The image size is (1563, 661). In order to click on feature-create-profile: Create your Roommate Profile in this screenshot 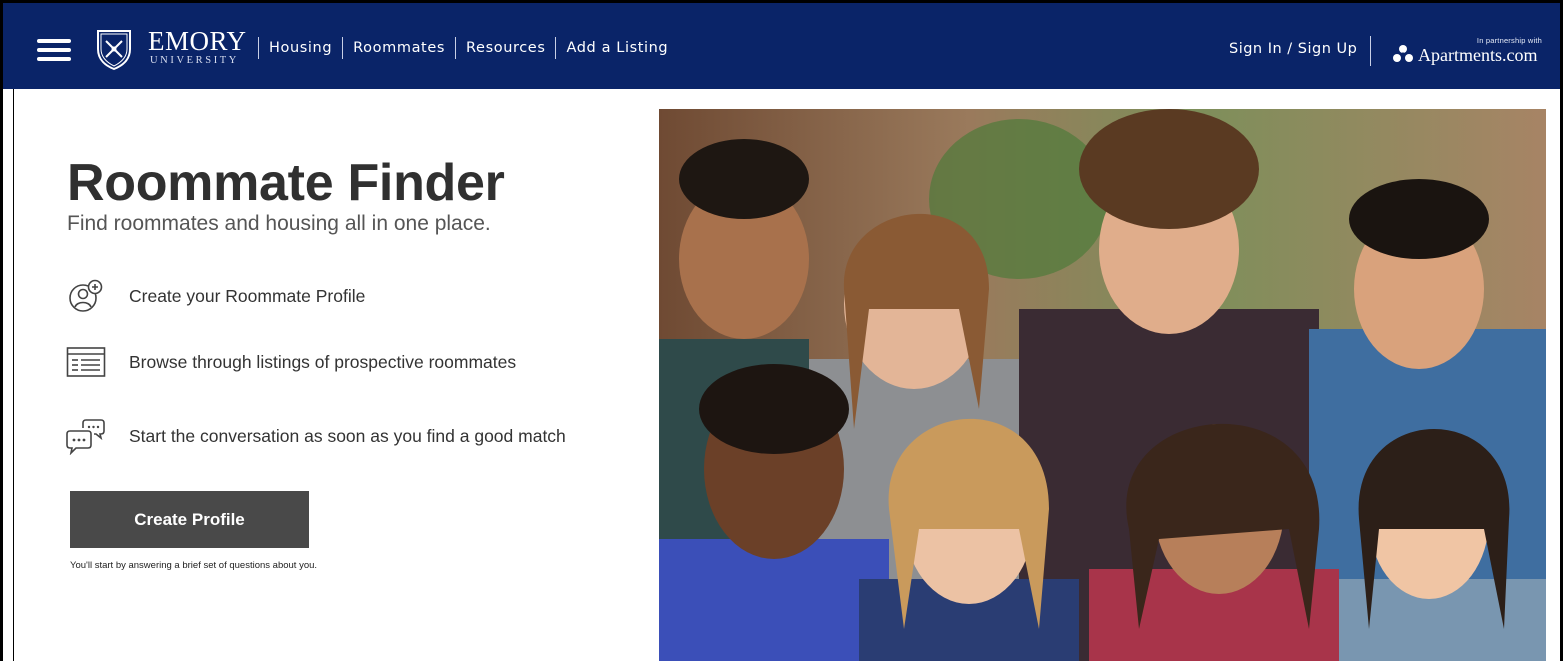, I will do `click(215, 296)`.